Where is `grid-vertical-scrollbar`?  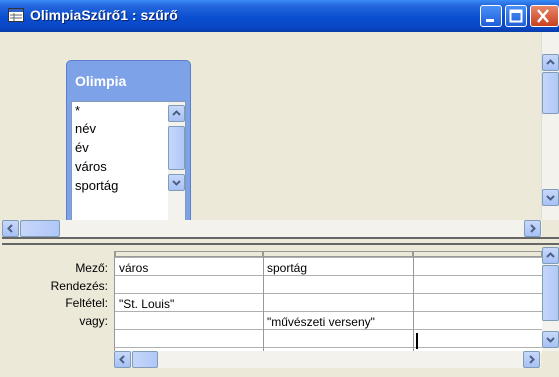
grid-vertical-scrollbar is located at coordinates (550, 299).